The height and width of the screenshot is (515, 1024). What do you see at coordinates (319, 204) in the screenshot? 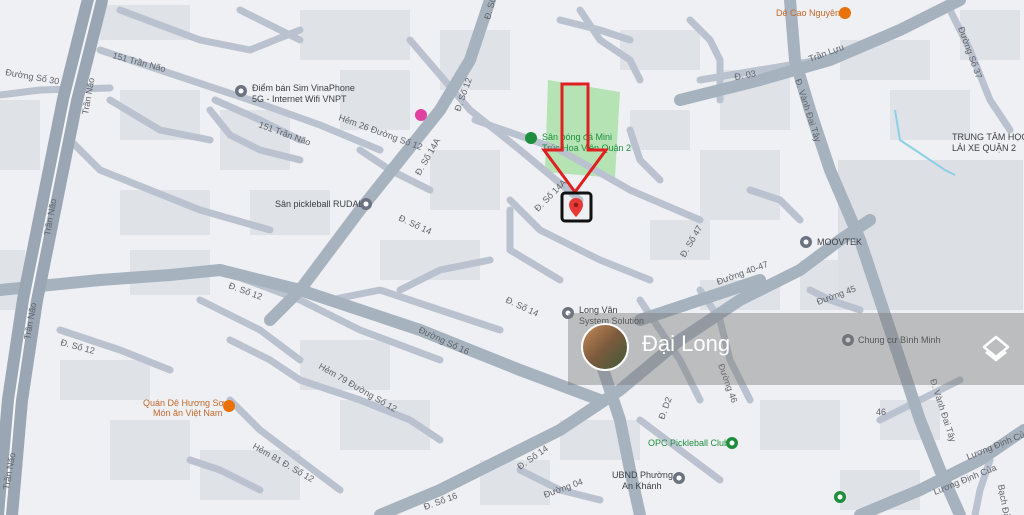
I see `poi-label: Sân pickleball RUDAL` at bounding box center [319, 204].